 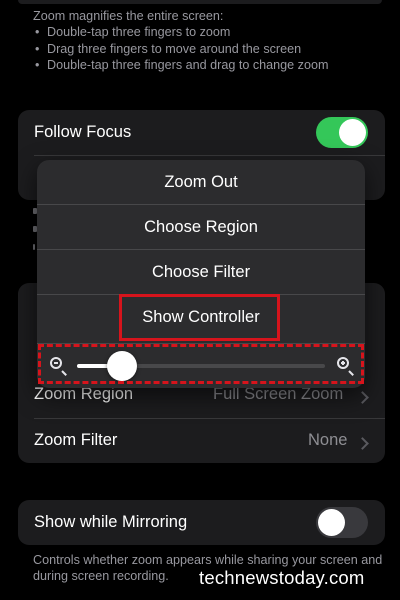 I want to click on zoom-filter-label: Zoom Filter, so click(x=76, y=440).